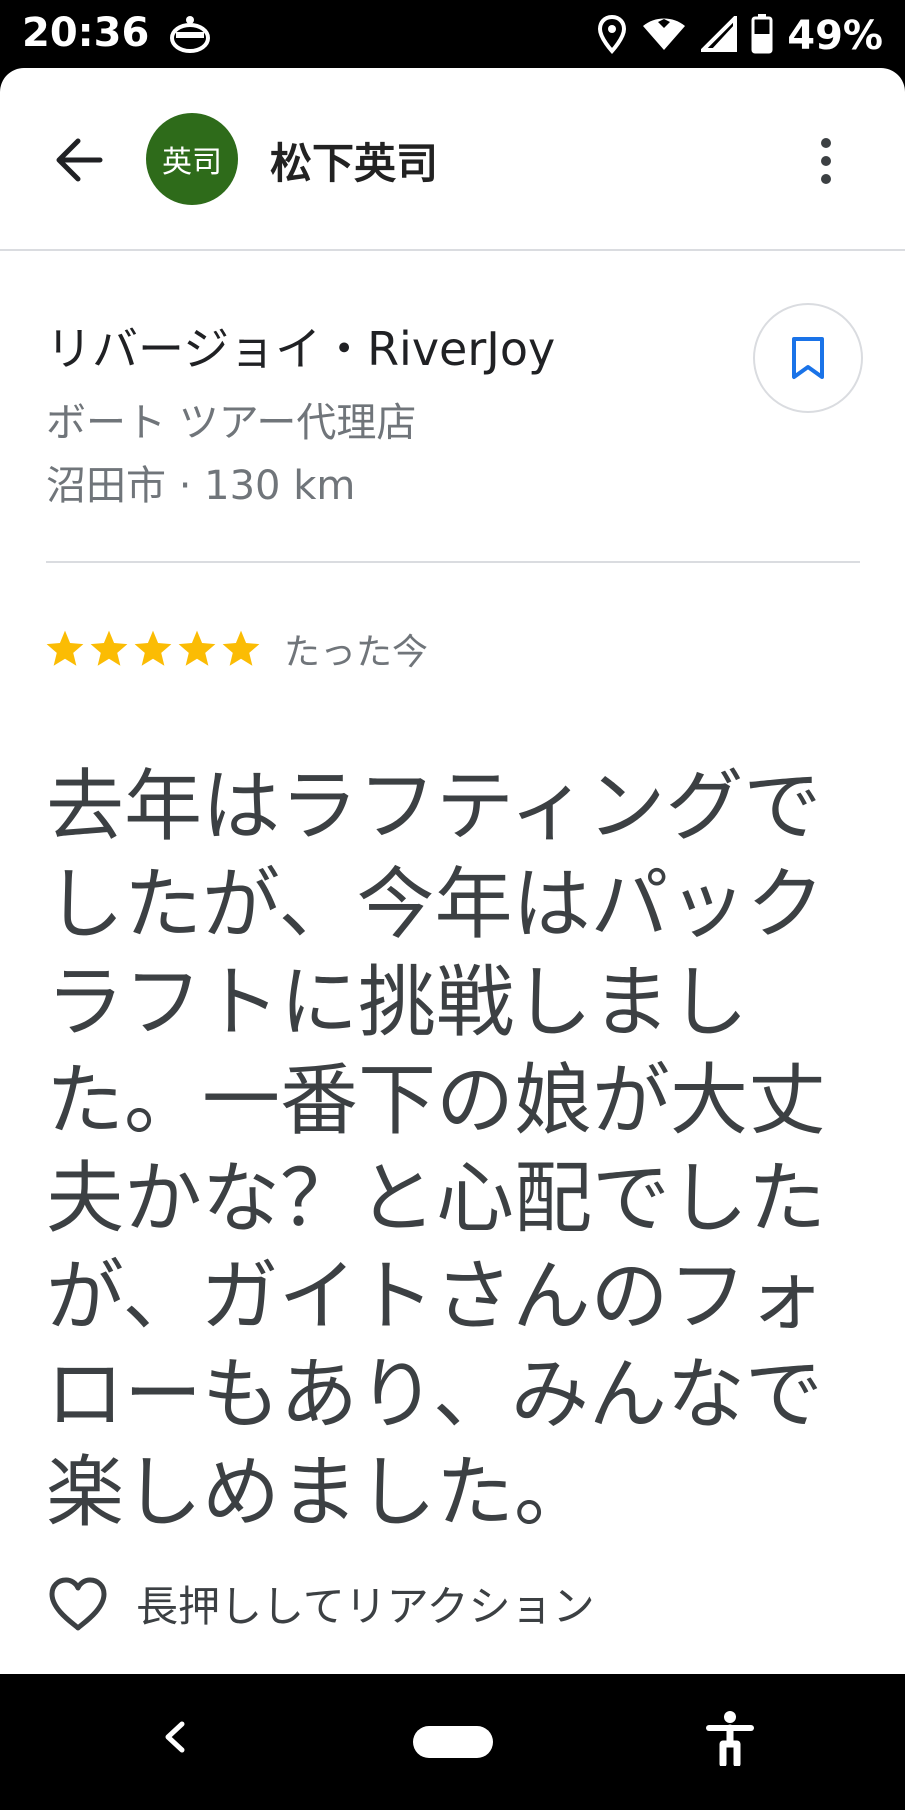 This screenshot has height=1810, width=905. I want to click on status-bar: 20:36 49%, so click(452, 35).